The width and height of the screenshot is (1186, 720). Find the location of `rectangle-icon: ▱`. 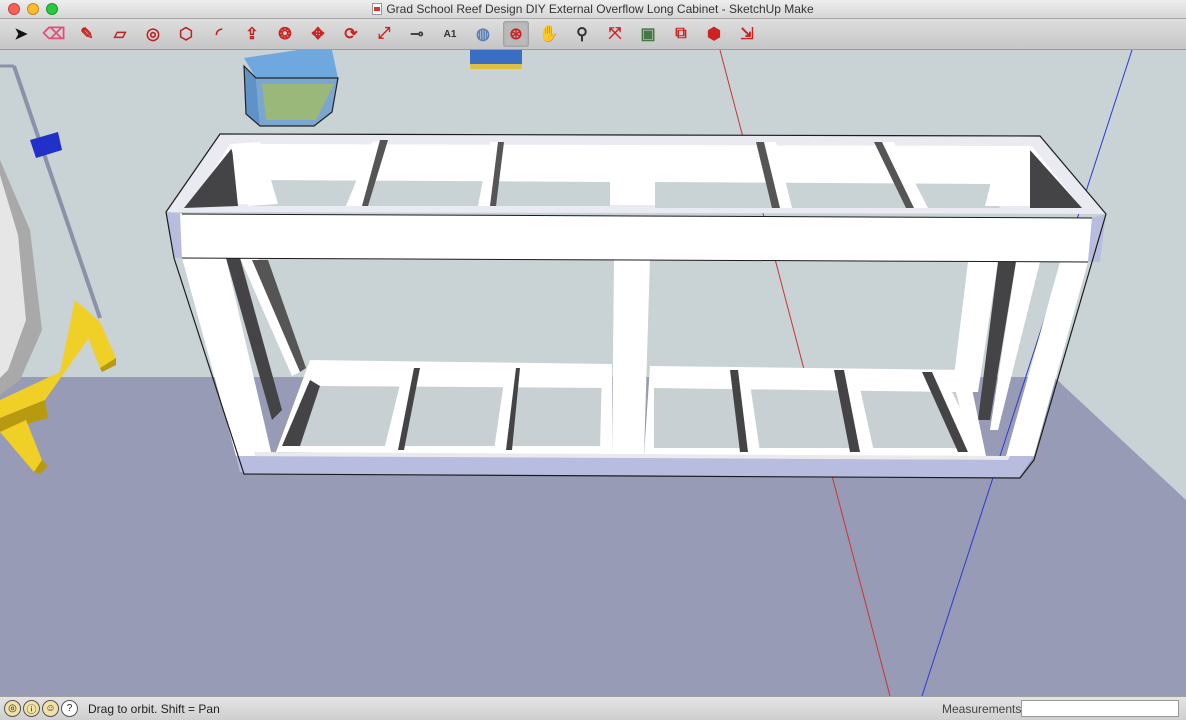

rectangle-icon: ▱ is located at coordinates (120, 34).